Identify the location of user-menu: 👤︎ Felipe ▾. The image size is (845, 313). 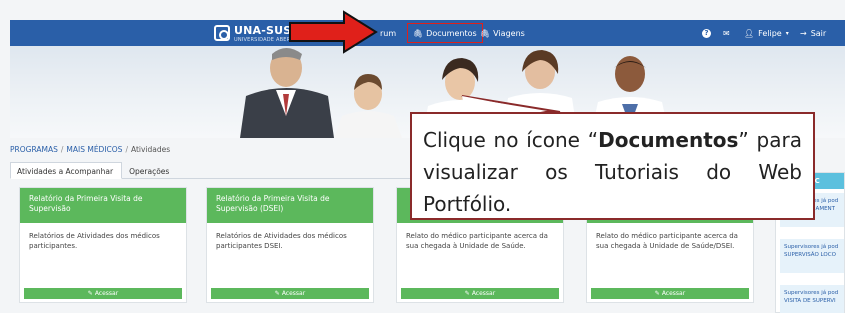
(766, 33).